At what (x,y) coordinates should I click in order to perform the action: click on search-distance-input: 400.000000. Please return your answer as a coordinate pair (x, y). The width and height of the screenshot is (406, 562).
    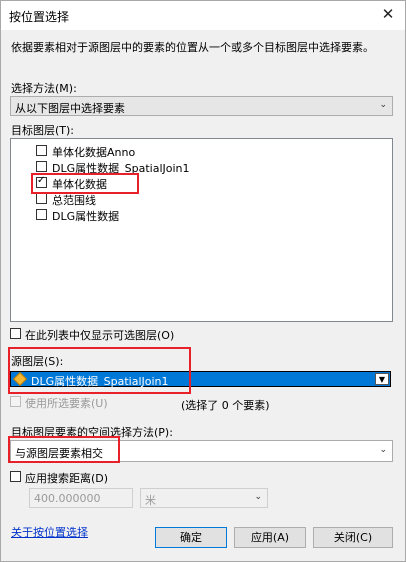
    Looking at the image, I should click on (81, 498).